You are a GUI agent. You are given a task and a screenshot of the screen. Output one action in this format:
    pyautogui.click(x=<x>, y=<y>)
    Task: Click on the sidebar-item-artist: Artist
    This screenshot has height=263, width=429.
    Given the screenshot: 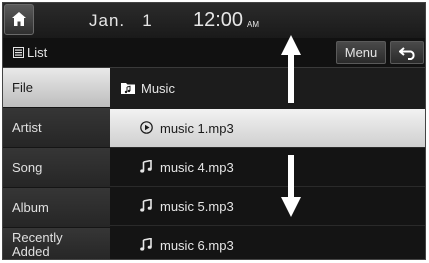 What is the action you would take?
    pyautogui.click(x=56, y=128)
    